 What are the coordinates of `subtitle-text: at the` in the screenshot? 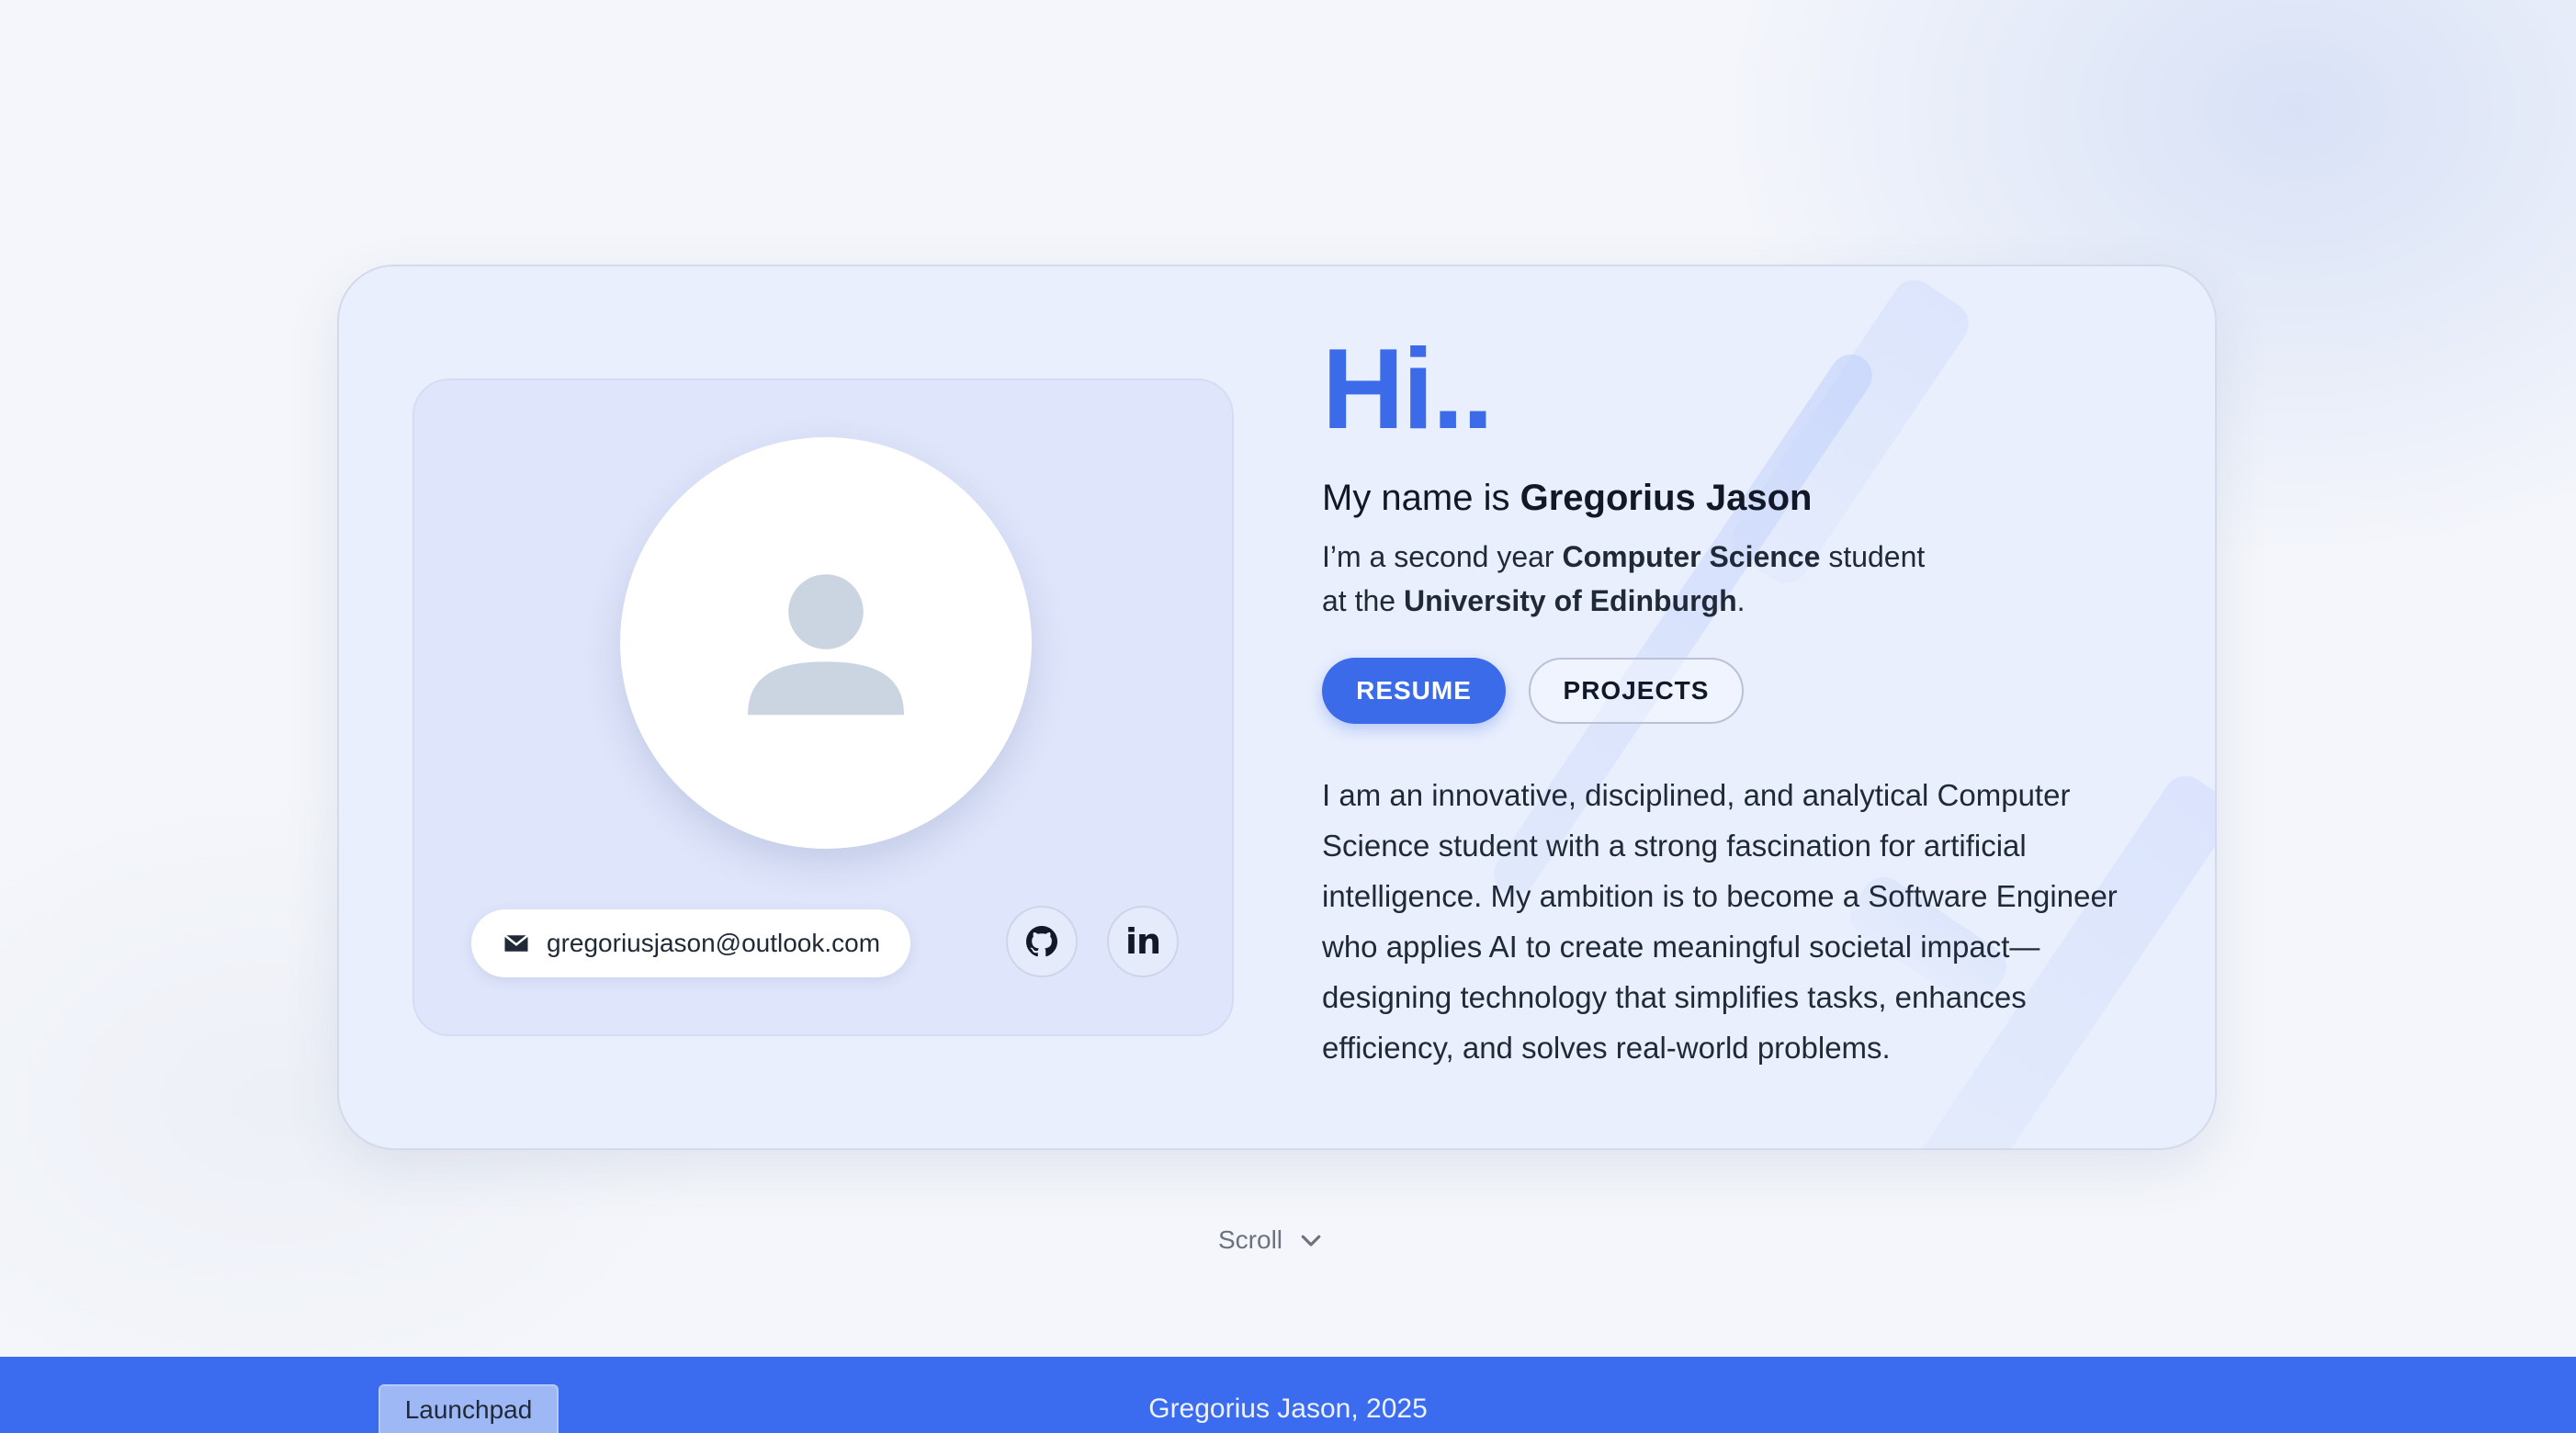 It's located at (1363, 600).